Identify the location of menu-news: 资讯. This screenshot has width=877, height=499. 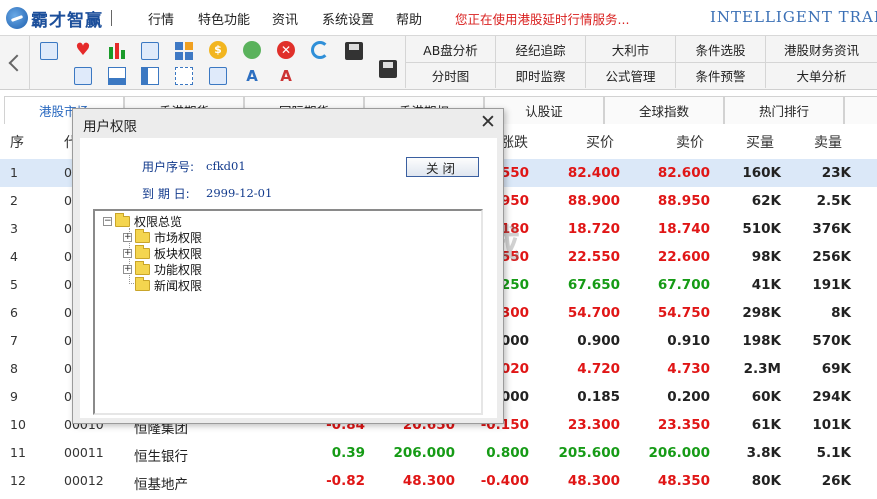
(285, 18).